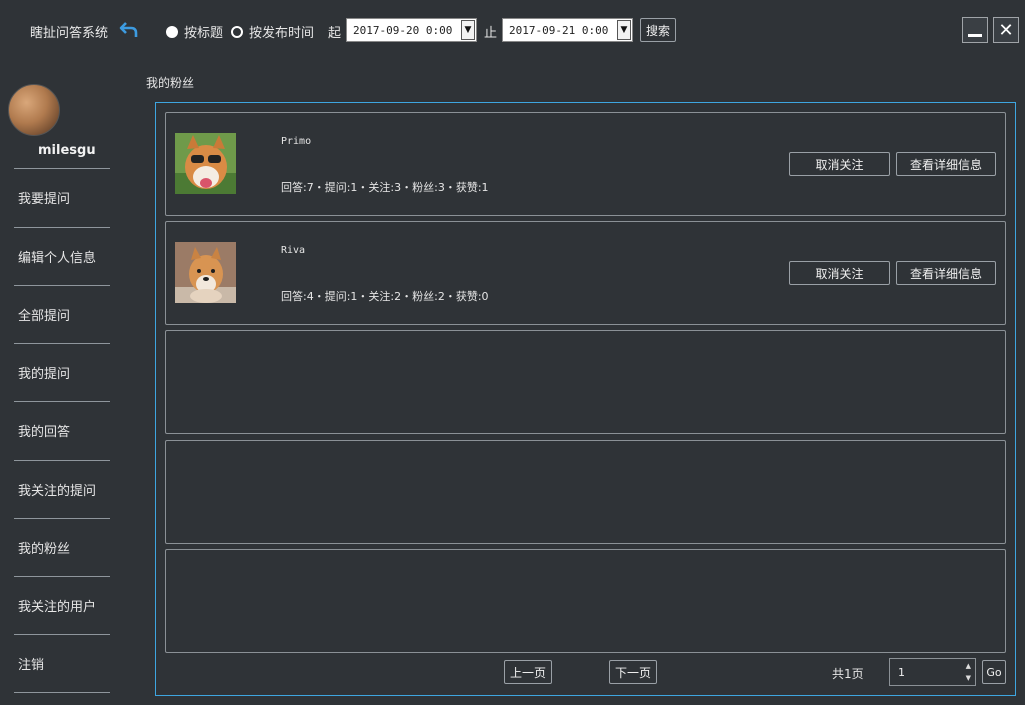 Image resolution: width=1025 pixels, height=705 pixels. I want to click on prev-page-button: 上一页, so click(528, 672).